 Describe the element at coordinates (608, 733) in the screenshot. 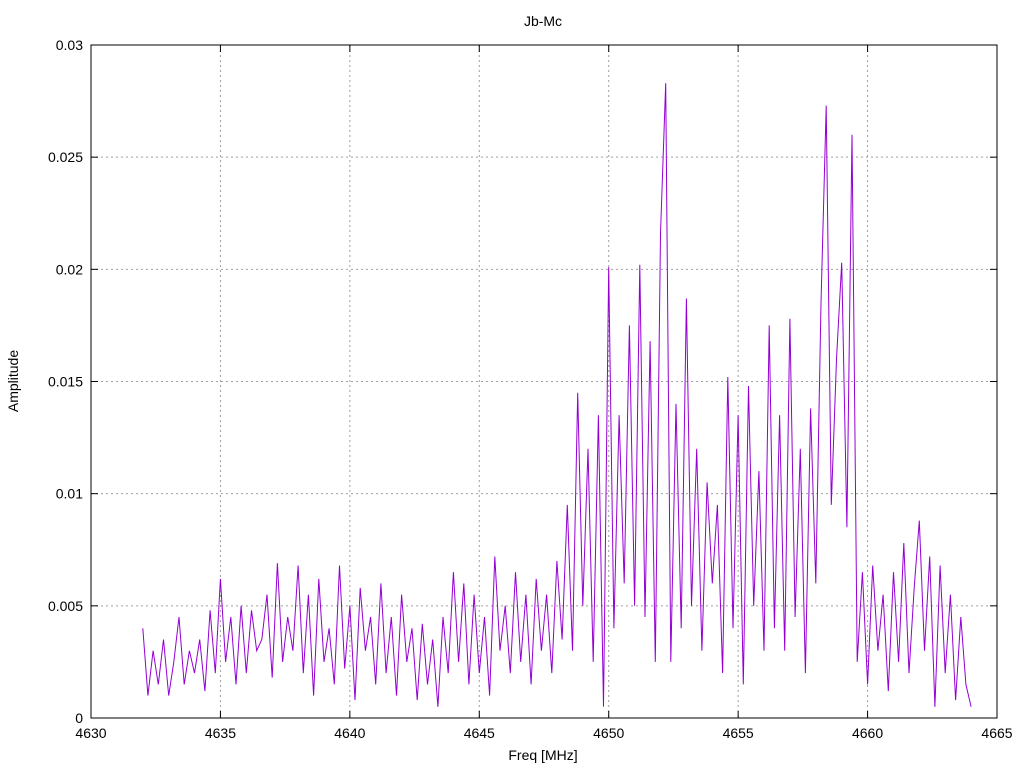

I see `x-tick-label: 4650` at that location.